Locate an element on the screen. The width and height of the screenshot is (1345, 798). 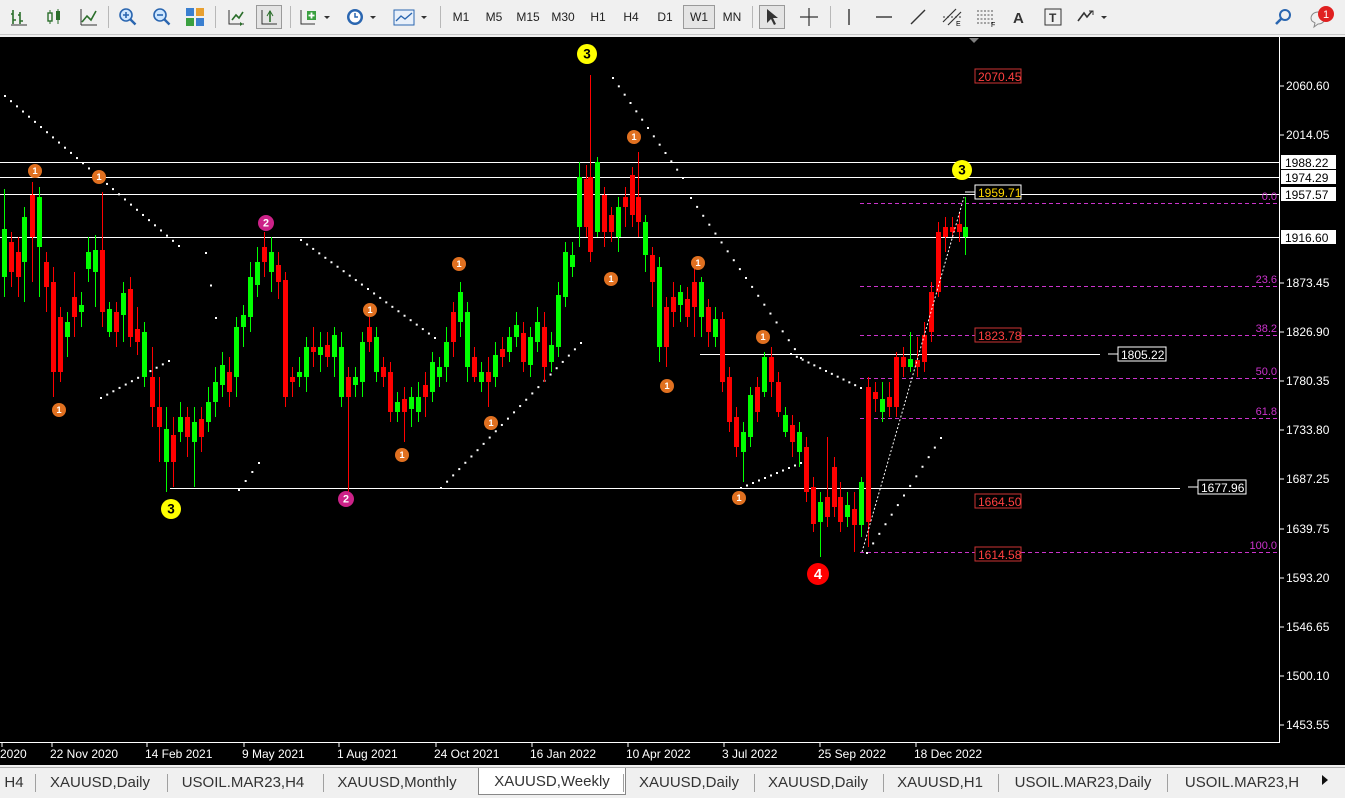
arrows-icon is located at coordinates (1093, 17).